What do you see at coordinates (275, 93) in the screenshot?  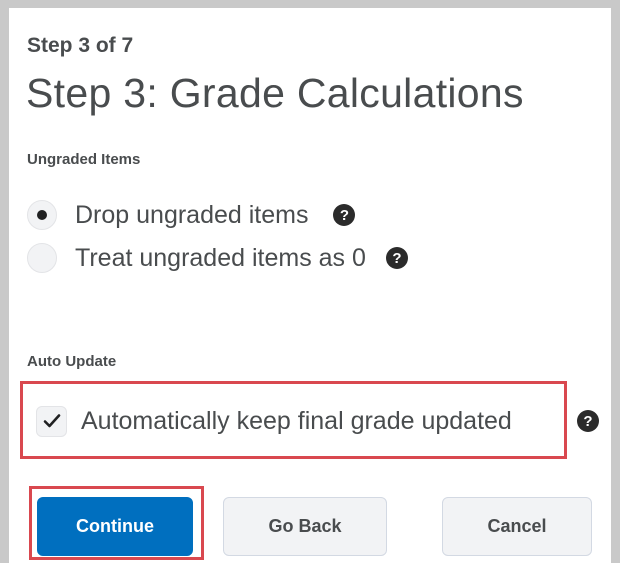 I see `page-title: Step 3: Grade Calculations` at bounding box center [275, 93].